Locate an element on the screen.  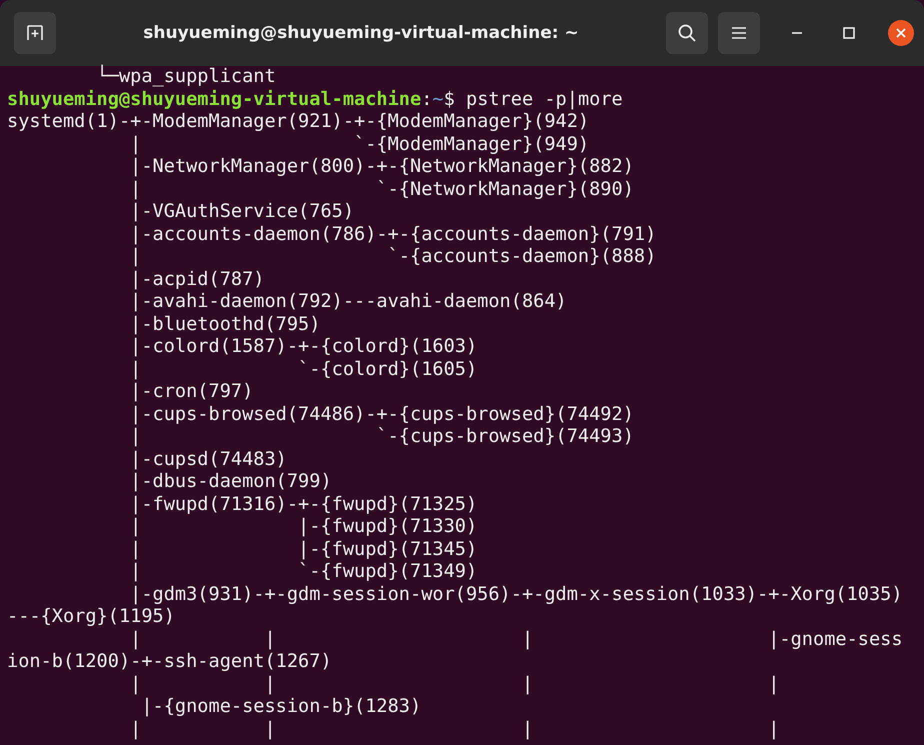
terminal-line: |-avahi-daemon(792)---avahi-daemon(864) is located at coordinates (348, 302).